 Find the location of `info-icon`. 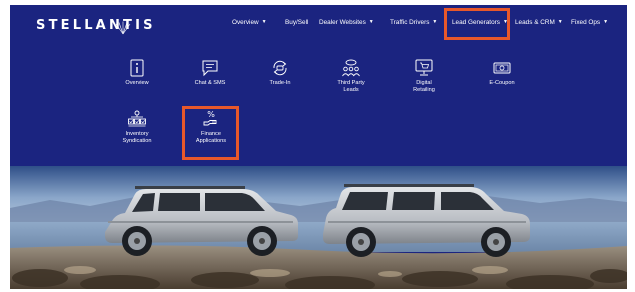

info-icon is located at coordinates (137, 68).